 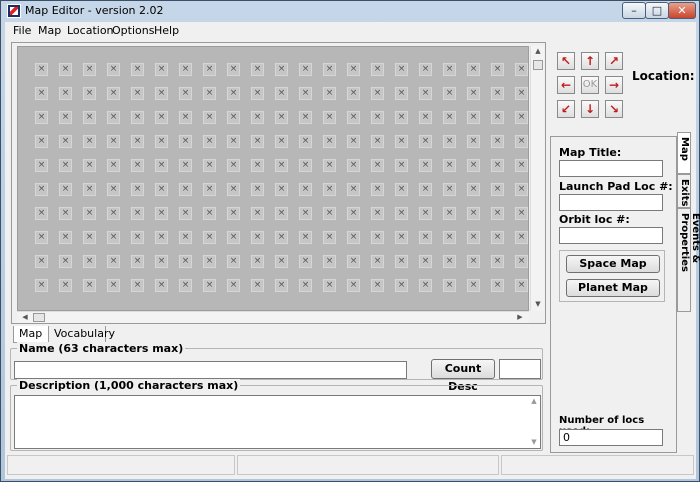 What do you see at coordinates (273, 317) in the screenshot?
I see `horizontal-scrollbar: ◀ ▶` at bounding box center [273, 317].